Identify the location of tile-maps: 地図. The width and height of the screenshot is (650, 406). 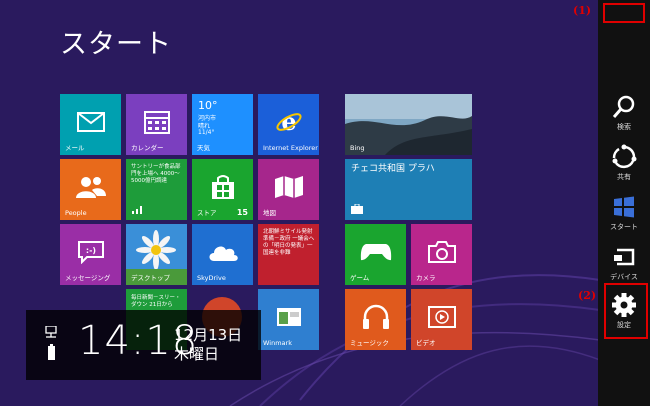
(288, 189).